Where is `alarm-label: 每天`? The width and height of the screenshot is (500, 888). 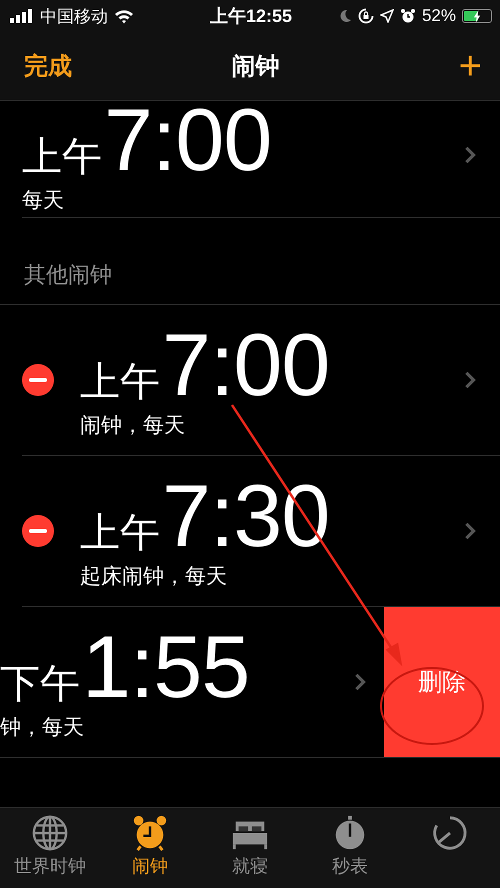
alarm-label: 每天 is located at coordinates (43, 201).